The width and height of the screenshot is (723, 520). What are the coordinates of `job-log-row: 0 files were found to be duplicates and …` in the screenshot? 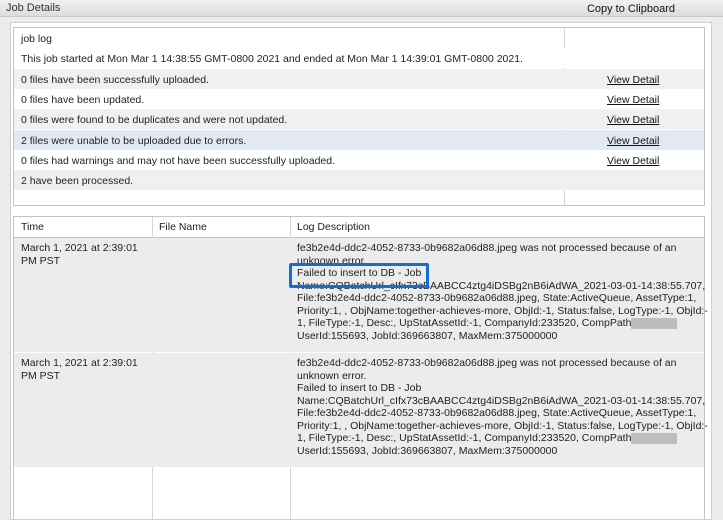 It's located at (359, 119).